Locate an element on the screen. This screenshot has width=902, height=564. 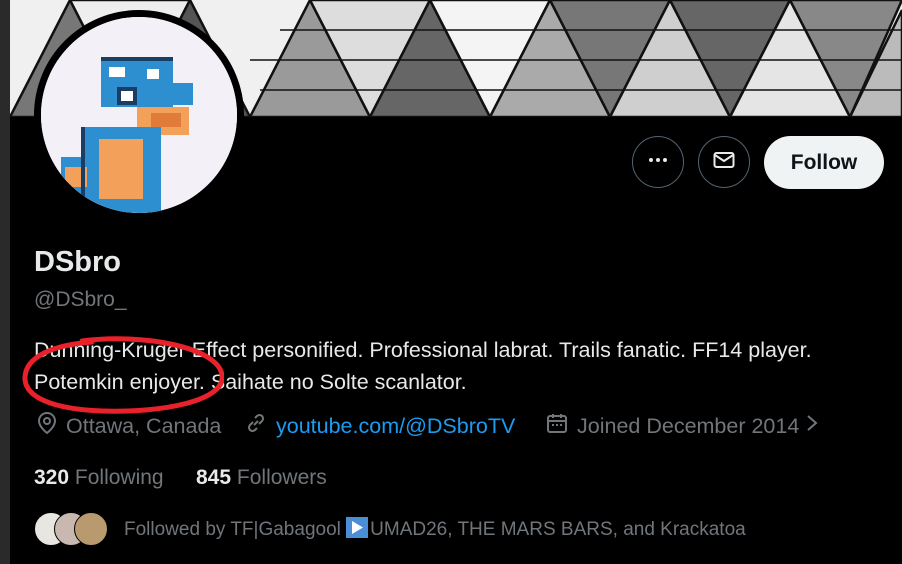
website: youtube.com/@DSbroTV is located at coordinates (379, 426).